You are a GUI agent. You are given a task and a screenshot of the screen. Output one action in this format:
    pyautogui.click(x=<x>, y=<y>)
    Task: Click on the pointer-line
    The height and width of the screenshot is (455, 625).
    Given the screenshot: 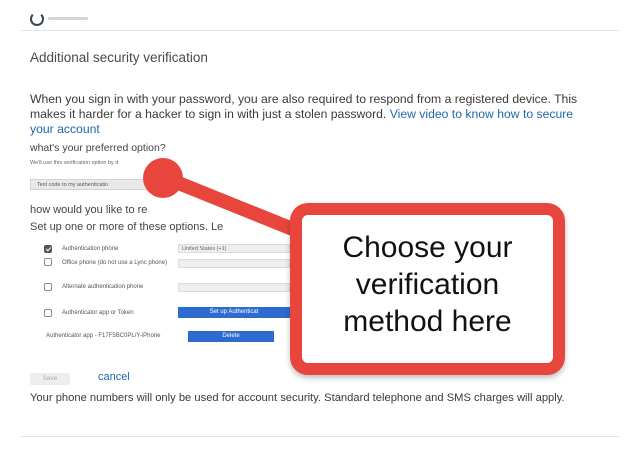 What is the action you would take?
    pyautogui.click(x=233, y=205)
    